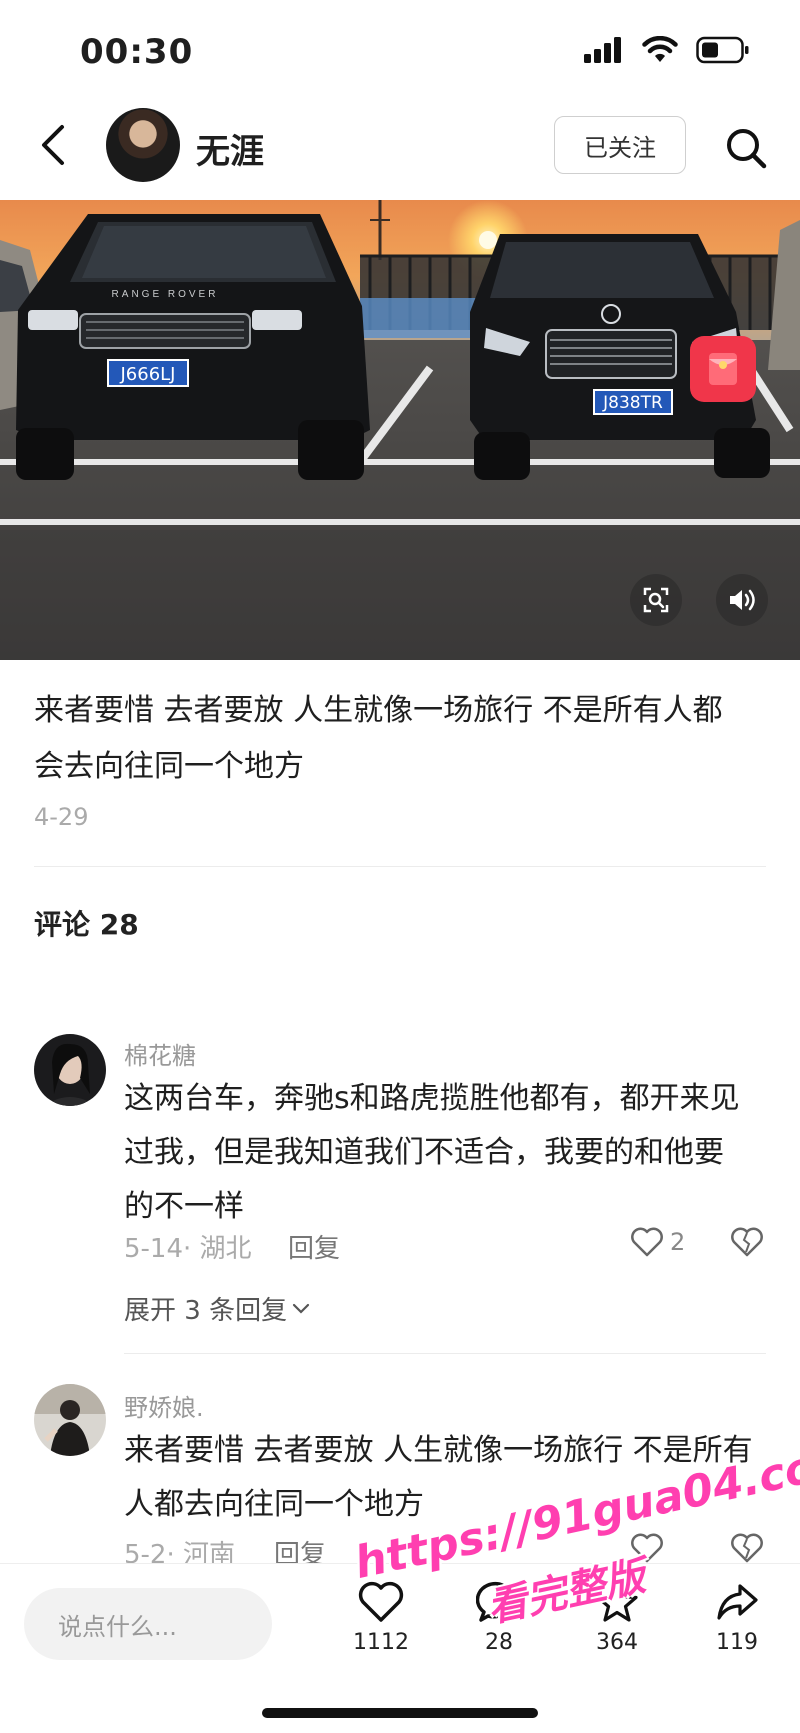 The image size is (800, 1733). What do you see at coordinates (169, 766) in the screenshot?
I see `post-caption-line: 会去向往同一个地方` at bounding box center [169, 766].